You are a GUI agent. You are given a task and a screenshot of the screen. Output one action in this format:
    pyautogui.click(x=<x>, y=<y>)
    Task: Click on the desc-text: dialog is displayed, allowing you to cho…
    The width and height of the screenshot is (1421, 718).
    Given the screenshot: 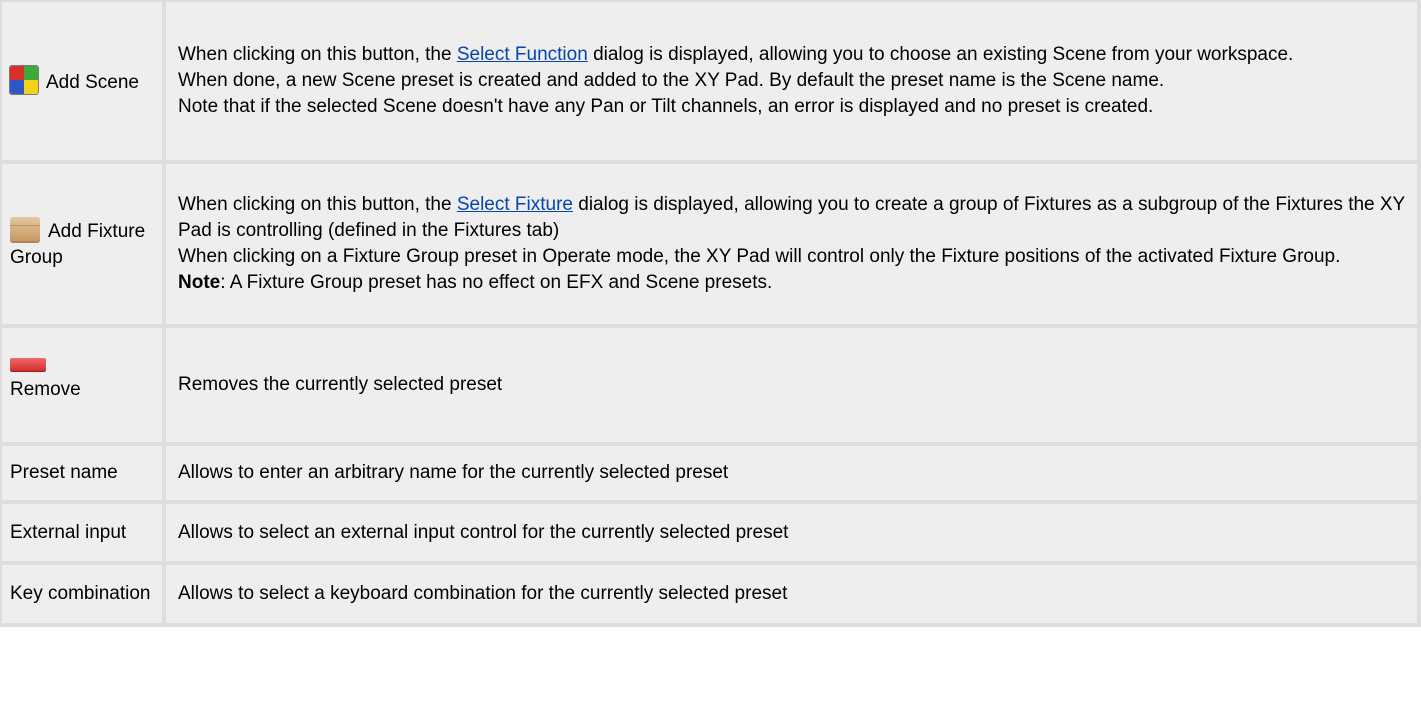 What is the action you would take?
    pyautogui.click(x=940, y=54)
    